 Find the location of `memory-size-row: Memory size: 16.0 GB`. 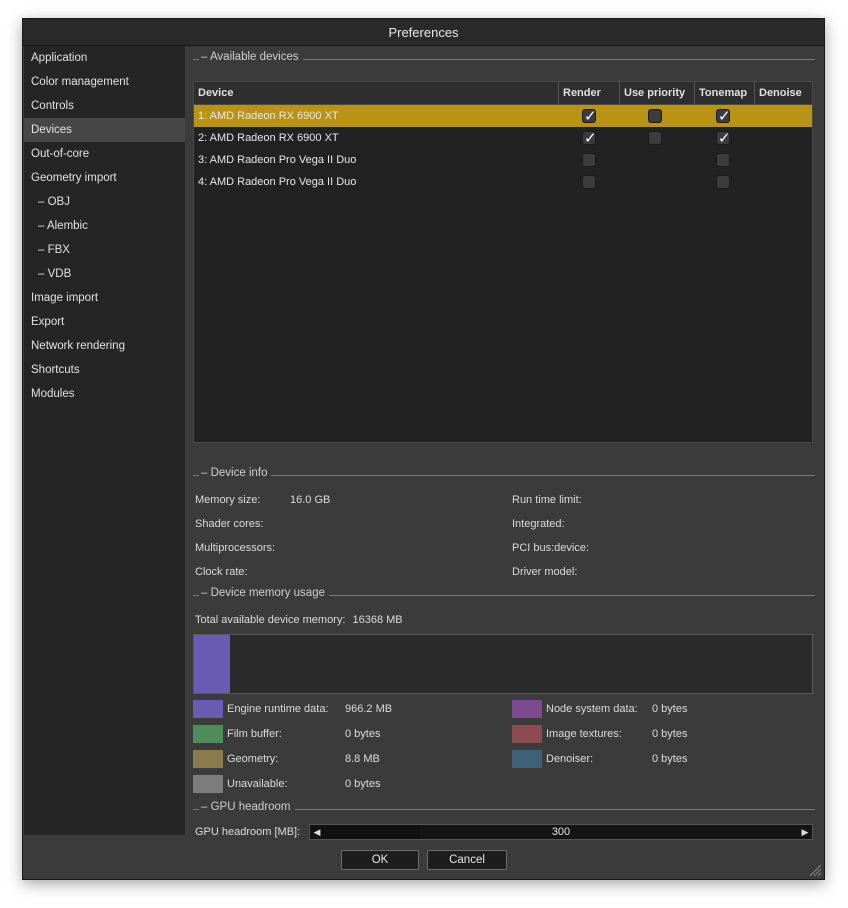

memory-size-row: Memory size: 16.0 GB is located at coordinates (345, 502).